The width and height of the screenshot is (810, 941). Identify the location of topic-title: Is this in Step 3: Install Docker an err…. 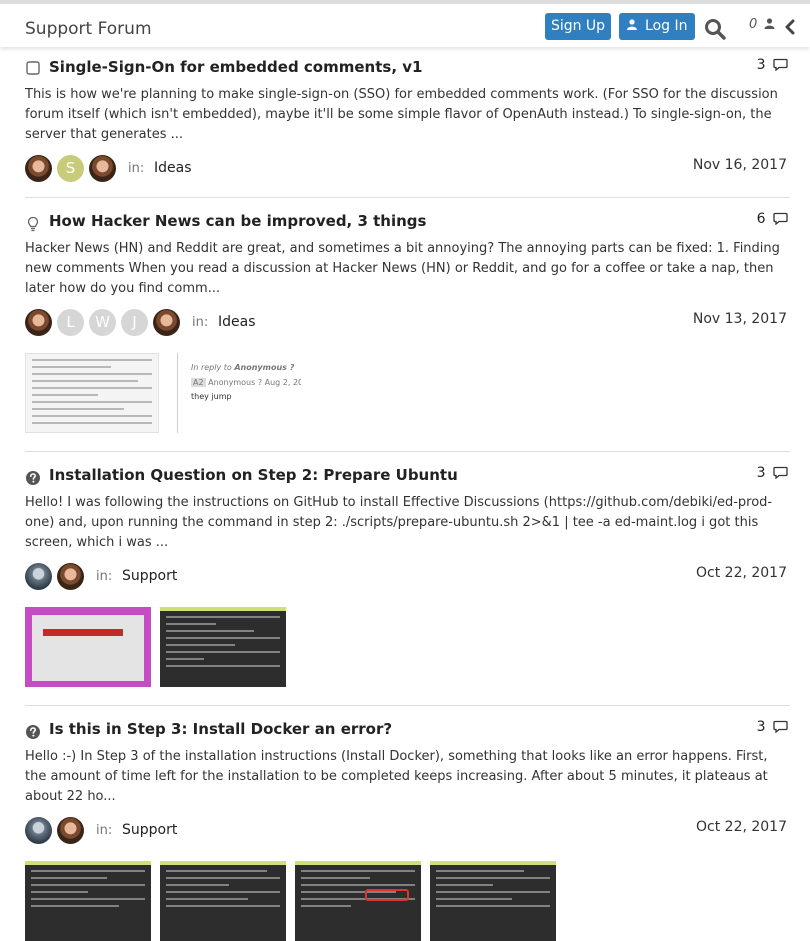
(220, 729).